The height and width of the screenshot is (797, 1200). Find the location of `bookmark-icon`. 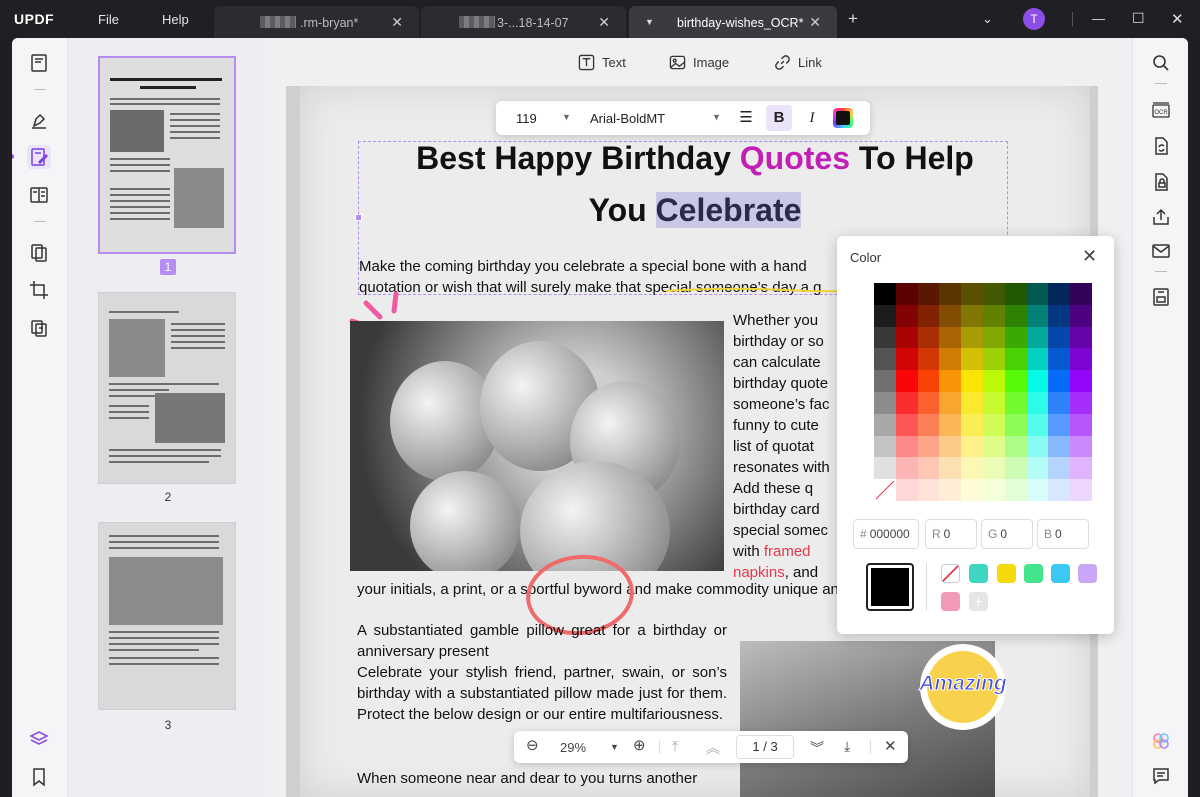

bookmark-icon is located at coordinates (39, 777).